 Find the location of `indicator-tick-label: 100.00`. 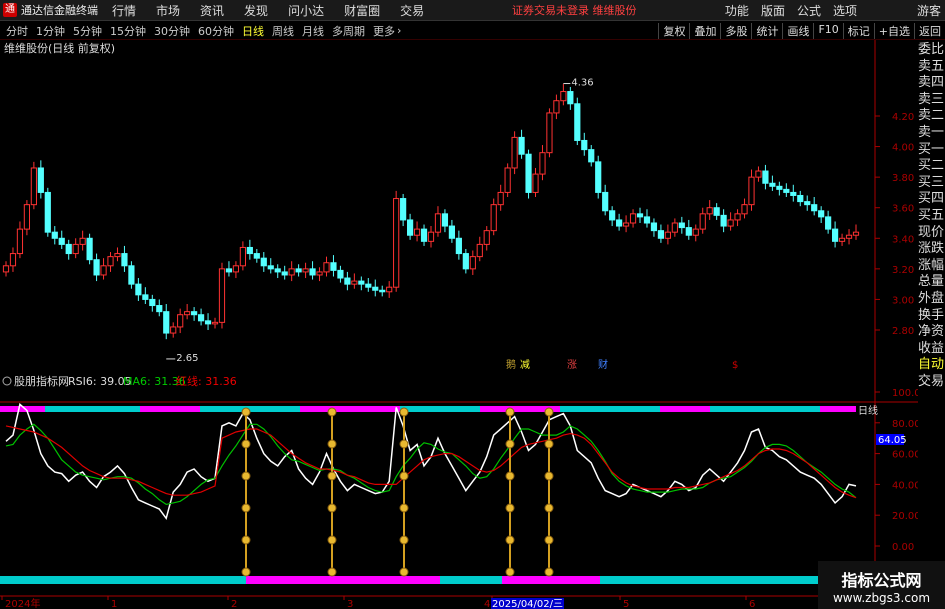

indicator-tick-label: 100.00 is located at coordinates (905, 393).